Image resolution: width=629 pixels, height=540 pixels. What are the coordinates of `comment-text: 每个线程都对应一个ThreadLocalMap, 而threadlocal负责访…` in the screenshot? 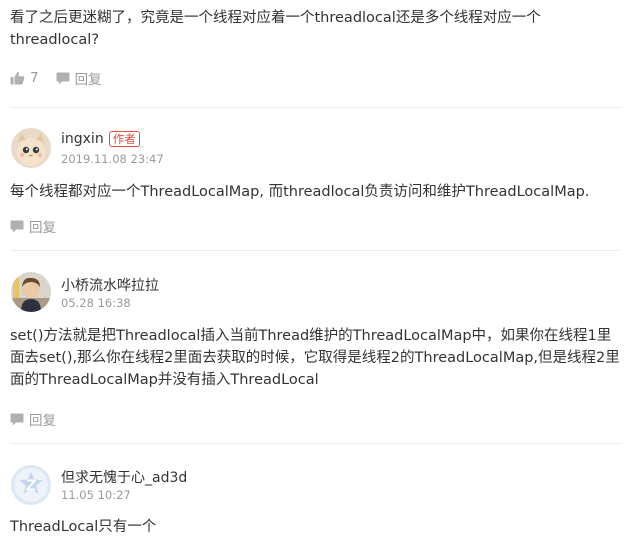 It's located at (300, 192).